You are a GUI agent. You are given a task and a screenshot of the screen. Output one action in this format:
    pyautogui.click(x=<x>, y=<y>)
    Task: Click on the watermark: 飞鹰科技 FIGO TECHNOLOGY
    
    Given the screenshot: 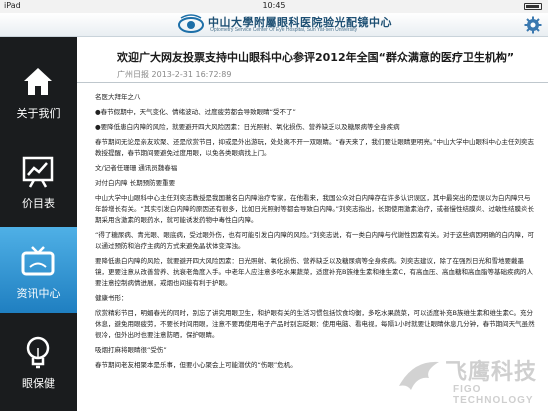 What is the action you would take?
    pyautogui.click(x=470, y=380)
    